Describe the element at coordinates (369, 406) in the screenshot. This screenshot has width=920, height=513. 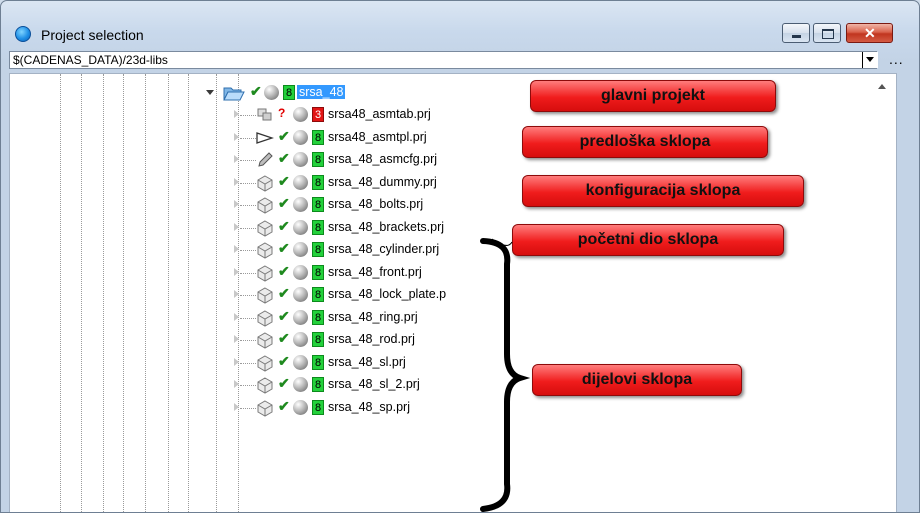
I see `tree-item-label: srsa_48_sp.prj` at that location.